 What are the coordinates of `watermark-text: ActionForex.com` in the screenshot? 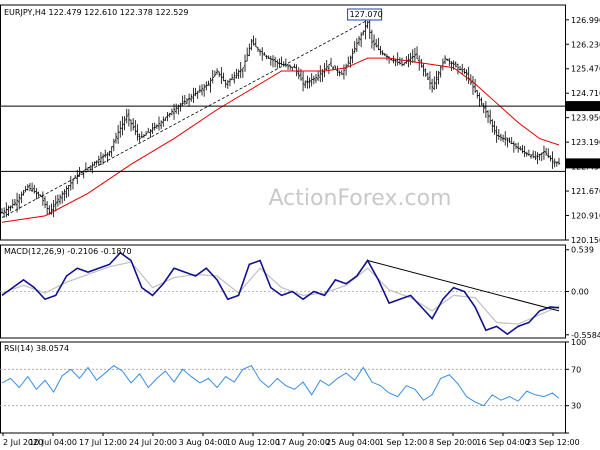 It's located at (360, 198).